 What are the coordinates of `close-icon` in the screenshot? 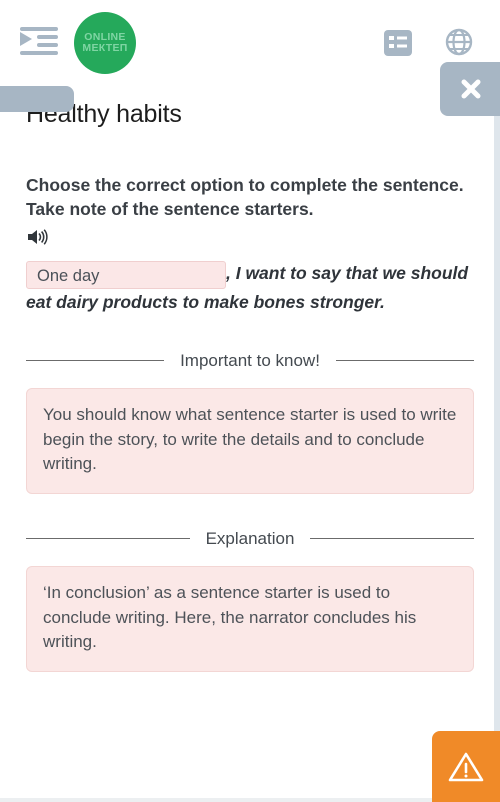 It's located at (471, 89).